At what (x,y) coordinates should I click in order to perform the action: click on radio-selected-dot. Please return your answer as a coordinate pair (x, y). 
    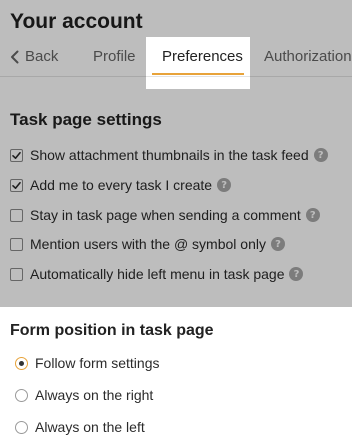
    Looking at the image, I should click on (21, 363).